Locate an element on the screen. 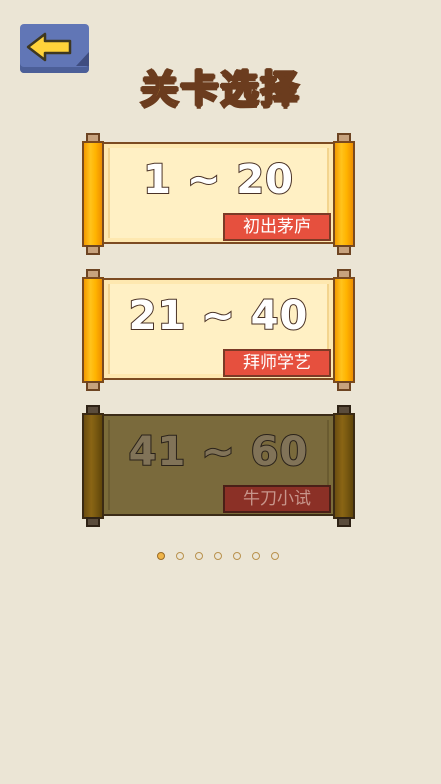 The image size is (441, 784). level-name-tag: 拜师学艺 is located at coordinates (277, 363).